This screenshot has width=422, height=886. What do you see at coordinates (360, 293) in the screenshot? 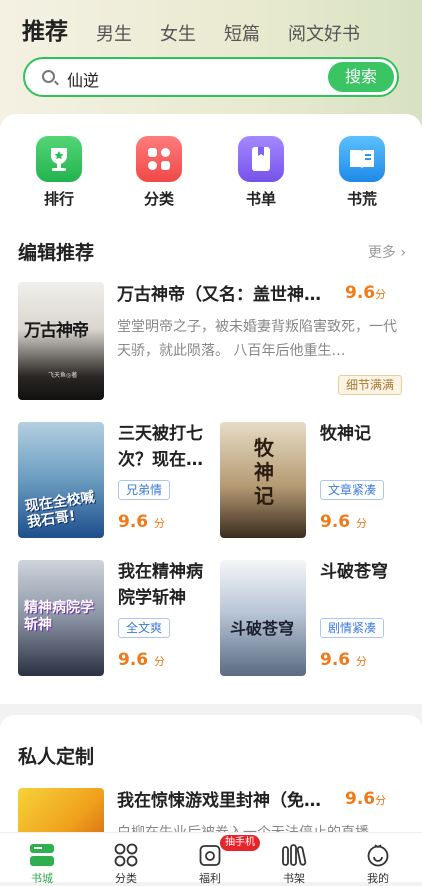
I see `featured-score-value: 9.6` at bounding box center [360, 293].